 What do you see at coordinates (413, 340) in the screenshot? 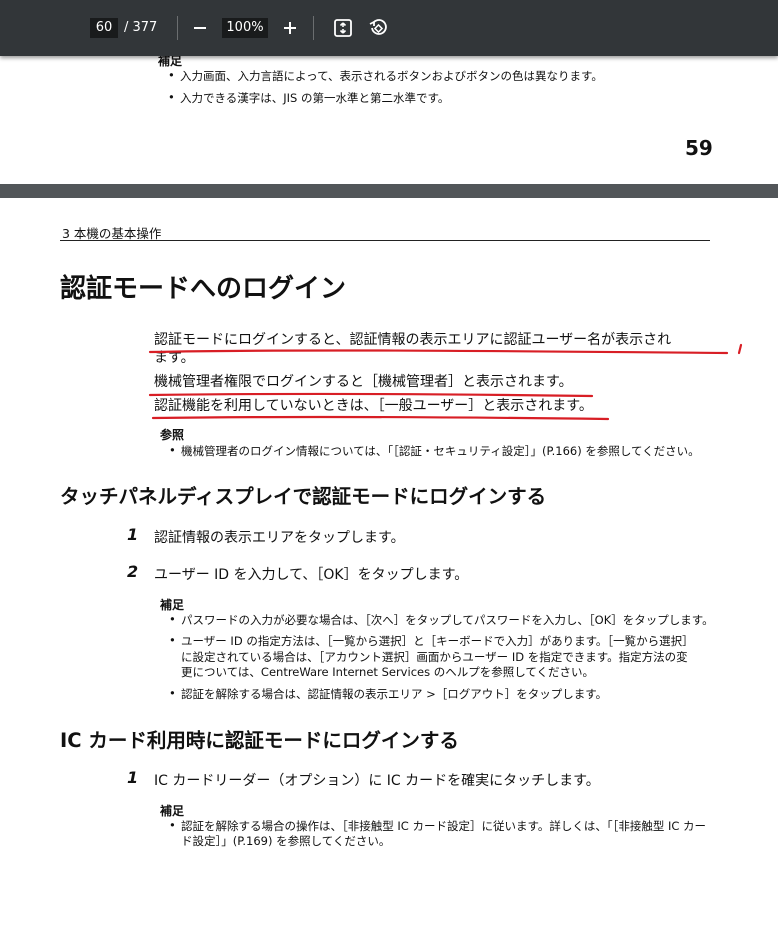
I see `intro-text: 認証モードにログインすると、認証情報の表示エリアに認証ユーザー名が表示され` at bounding box center [413, 340].